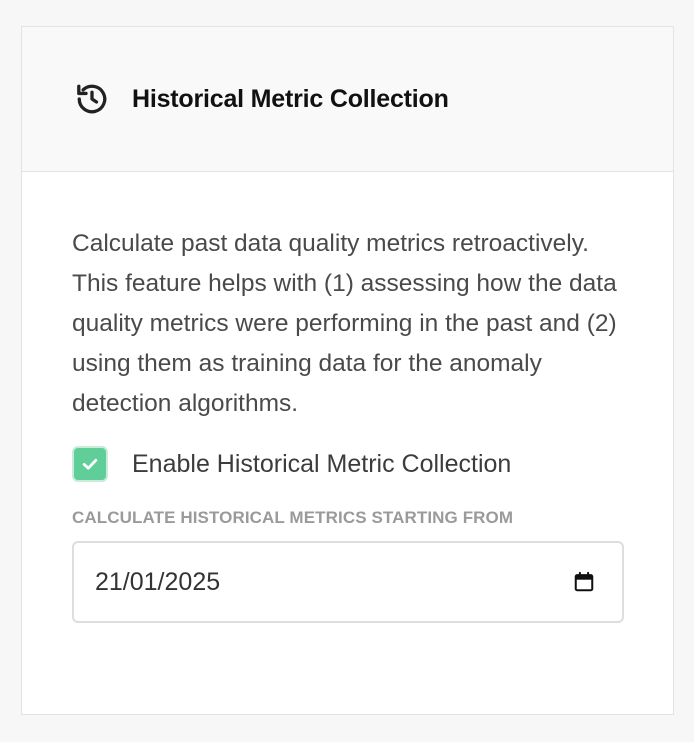 This screenshot has height=742, width=694. I want to click on enable-historical-collection-checkbox, so click(90, 464).